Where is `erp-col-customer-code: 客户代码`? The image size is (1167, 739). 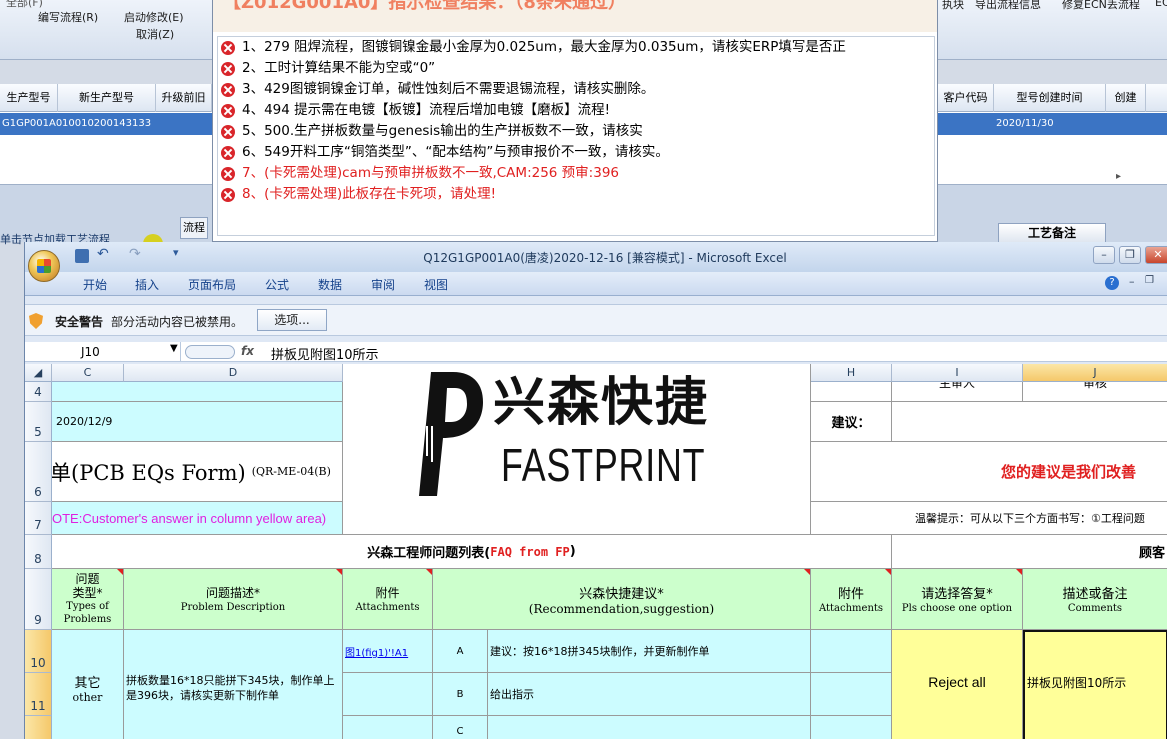
erp-col-customer-code: 客户代码 is located at coordinates (966, 98).